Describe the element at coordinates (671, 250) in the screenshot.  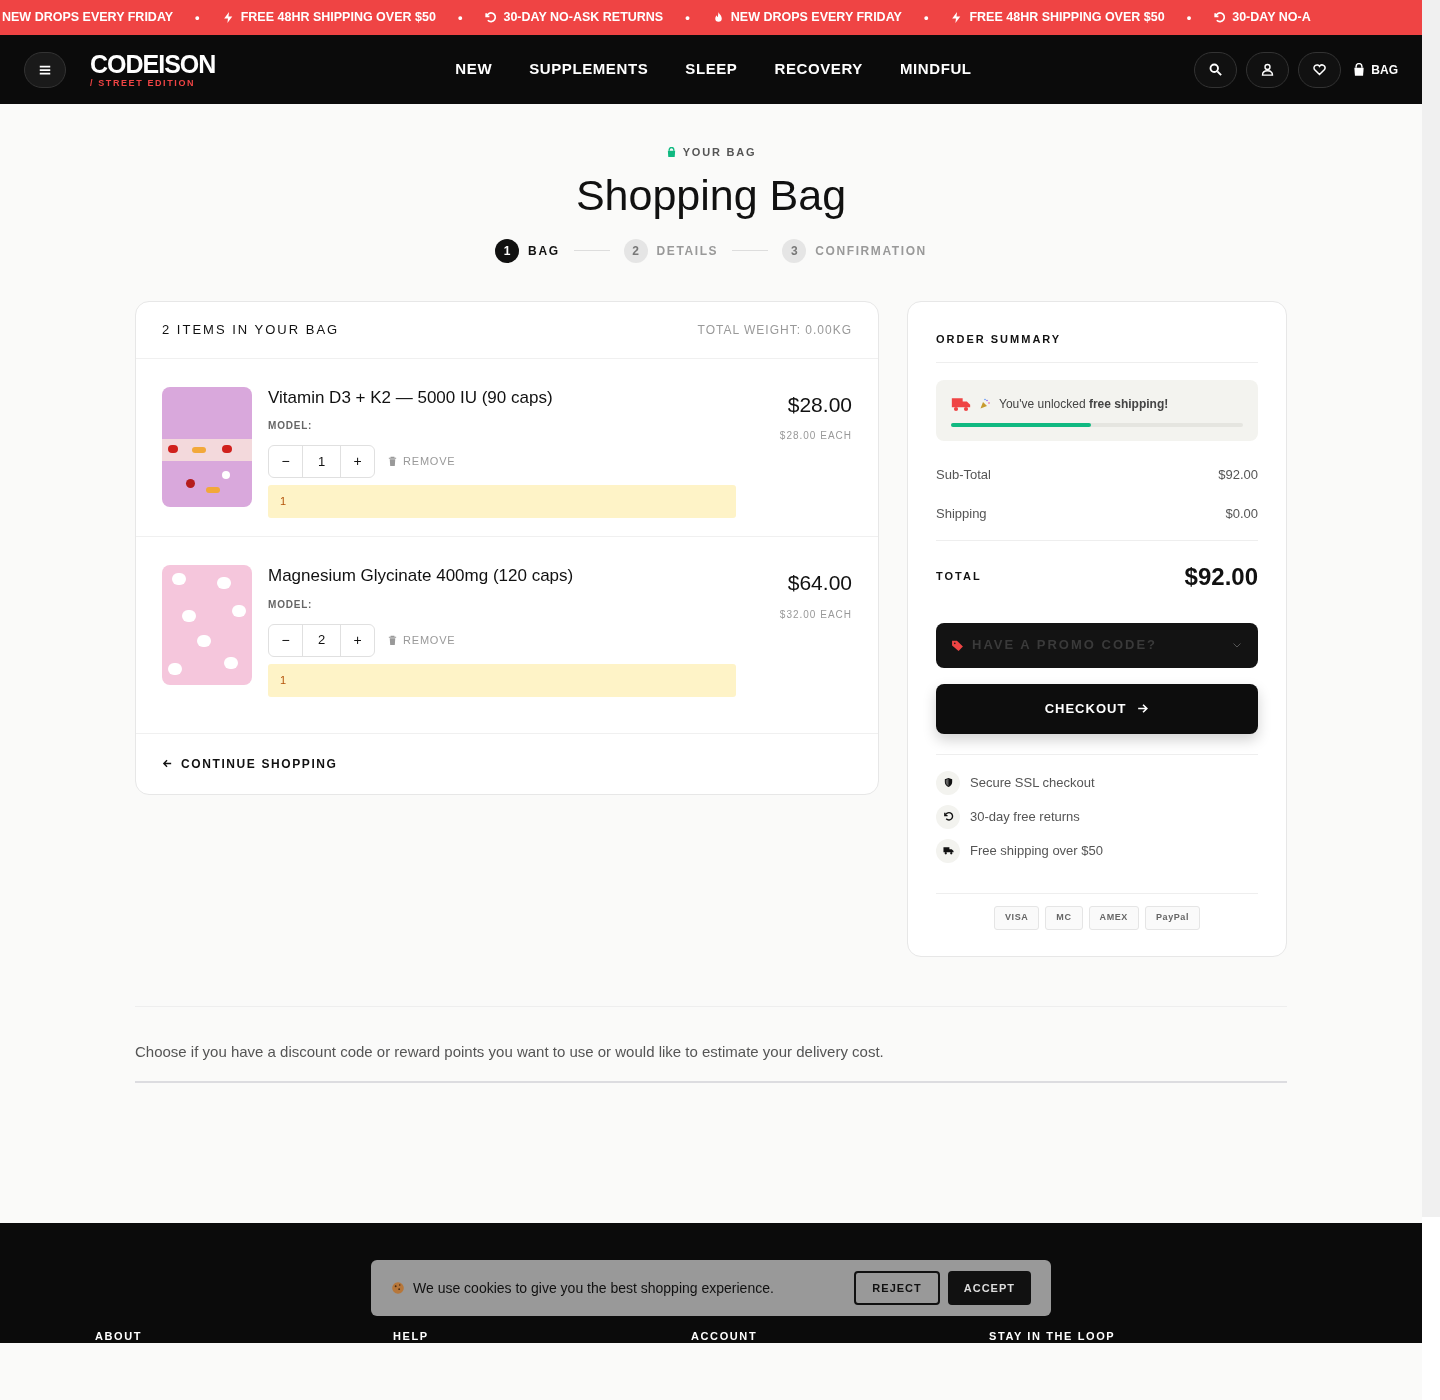
I see `checkout-step: 2 DETAILS` at that location.